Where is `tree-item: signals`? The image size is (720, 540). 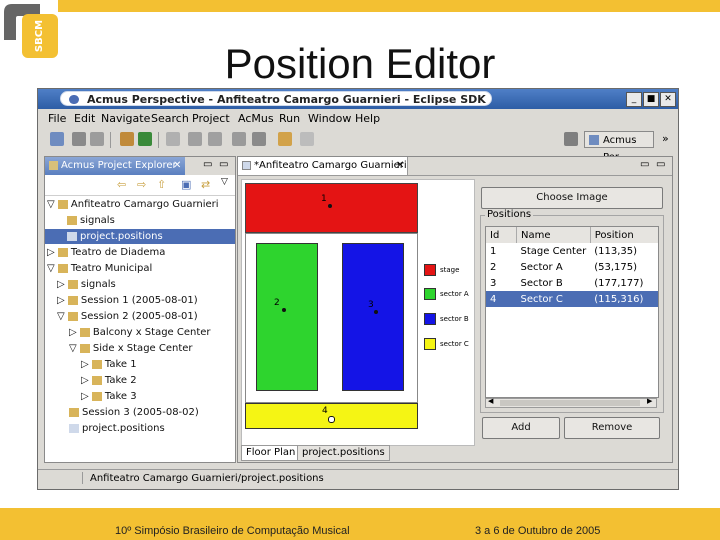 tree-item: signals is located at coordinates (150, 220).